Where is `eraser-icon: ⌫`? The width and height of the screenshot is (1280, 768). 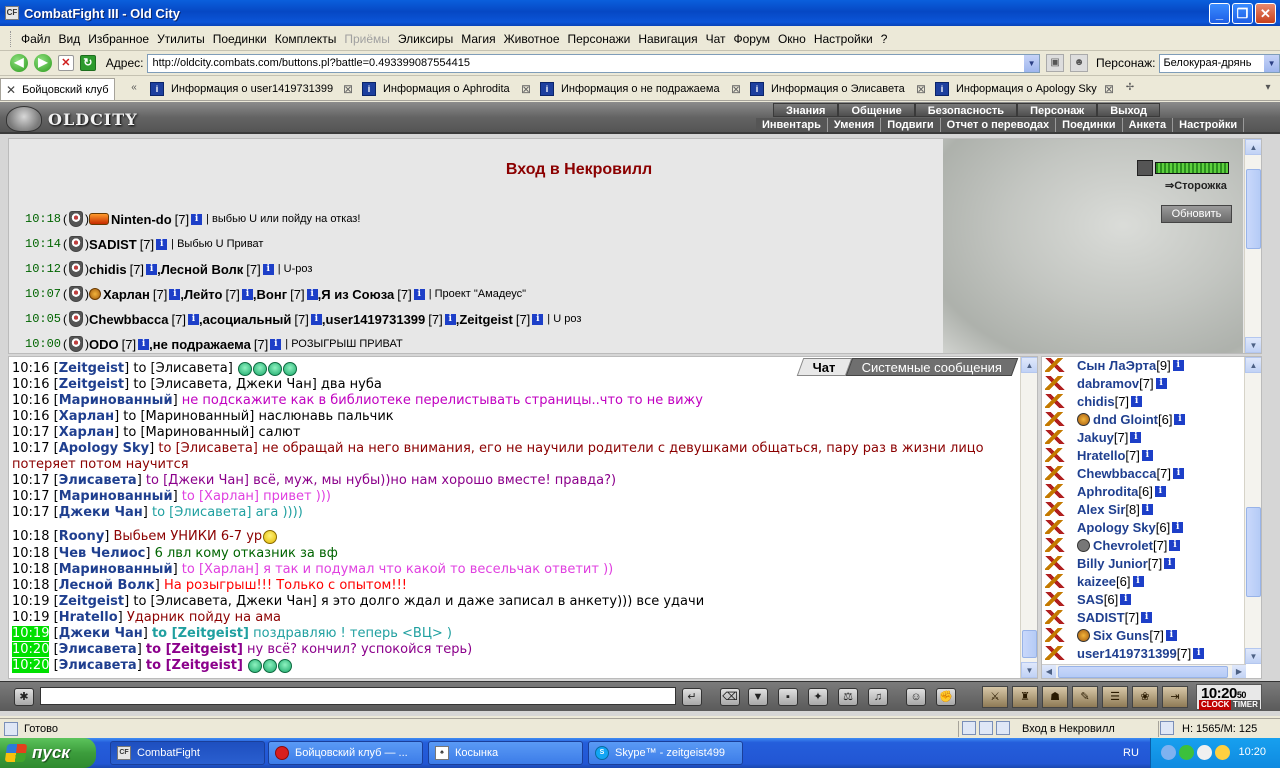 eraser-icon: ⌫ is located at coordinates (730, 697).